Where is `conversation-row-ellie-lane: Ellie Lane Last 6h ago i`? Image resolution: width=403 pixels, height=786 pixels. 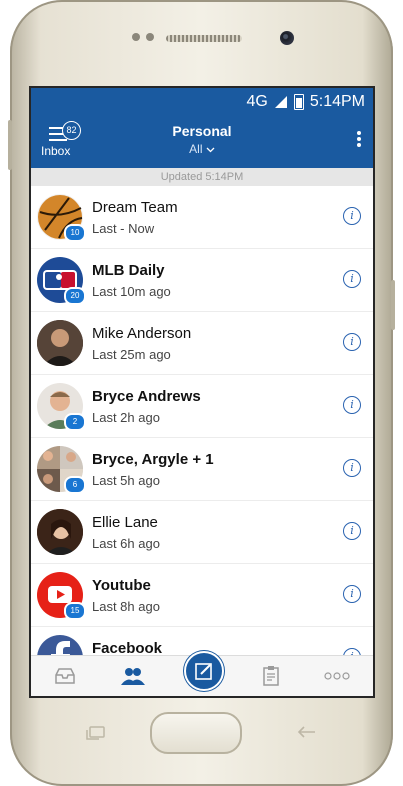
conversation-row-ellie-lane: Ellie Lane Last 6h ago i is located at coordinates (202, 532).